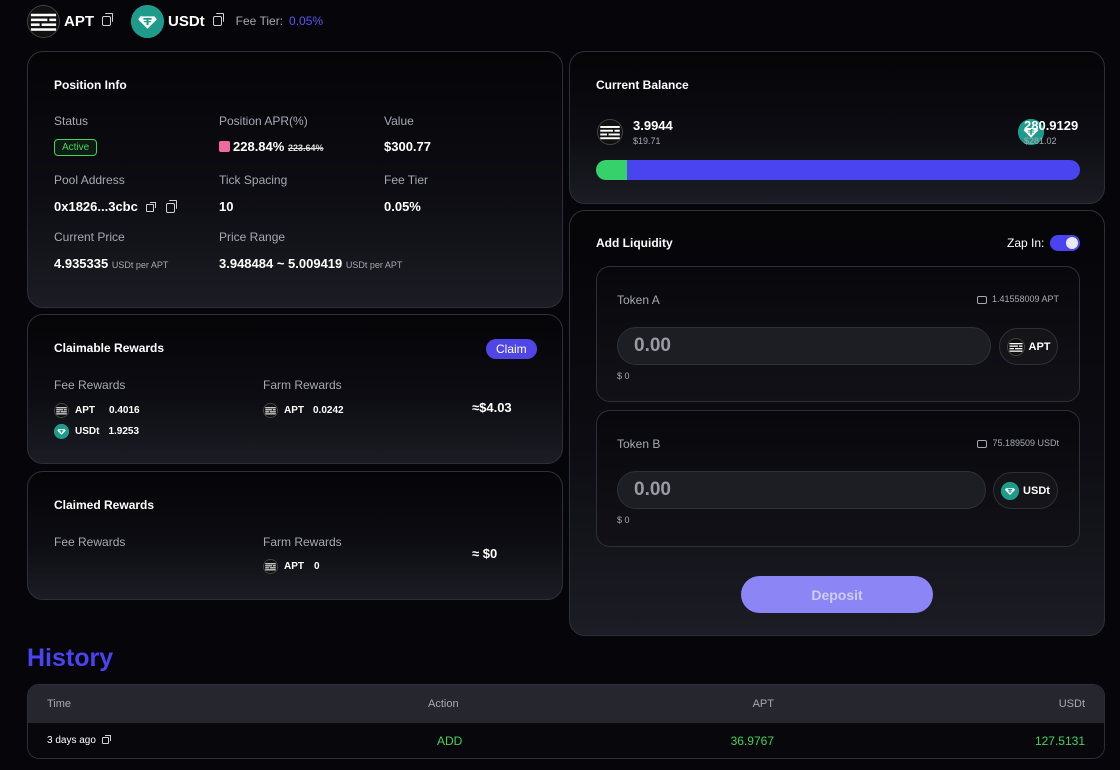 The height and width of the screenshot is (770, 1120). Describe the element at coordinates (1017, 299) in the screenshot. I see `token-a-balance: 1.41558009 APT` at that location.